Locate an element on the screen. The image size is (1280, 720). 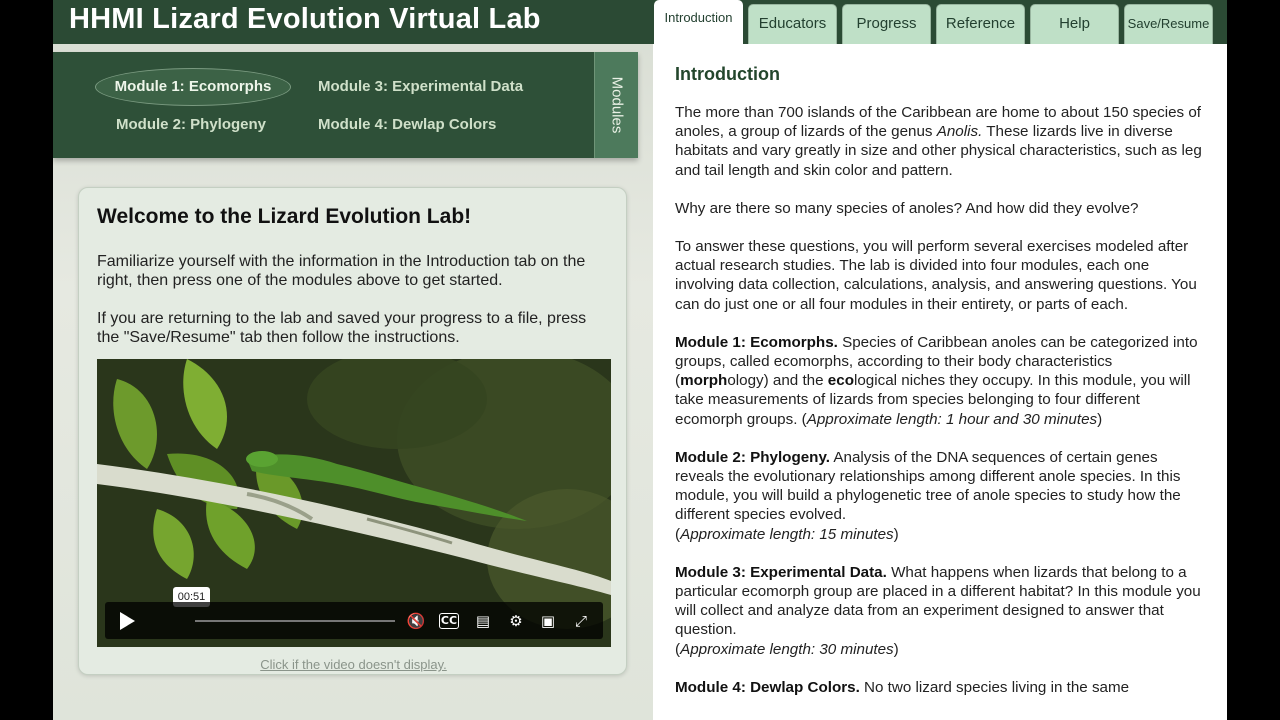
muted-icon: 🔇 is located at coordinates (416, 621).